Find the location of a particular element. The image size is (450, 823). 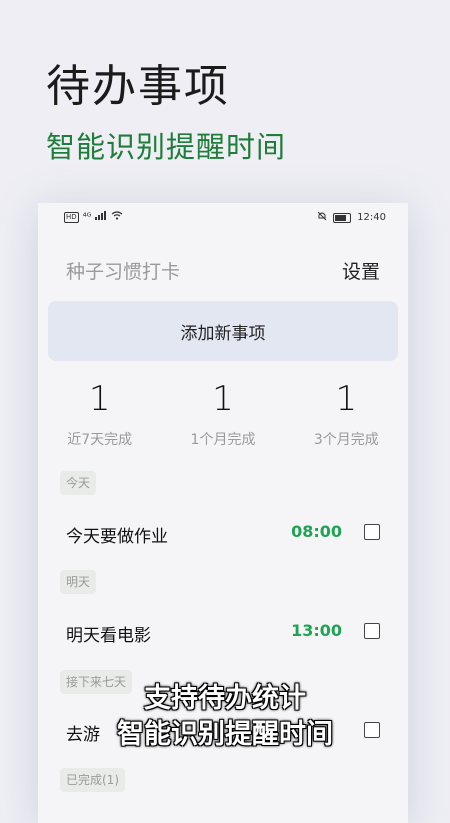

section-tag-tomorrow: 明天 is located at coordinates (78, 582).